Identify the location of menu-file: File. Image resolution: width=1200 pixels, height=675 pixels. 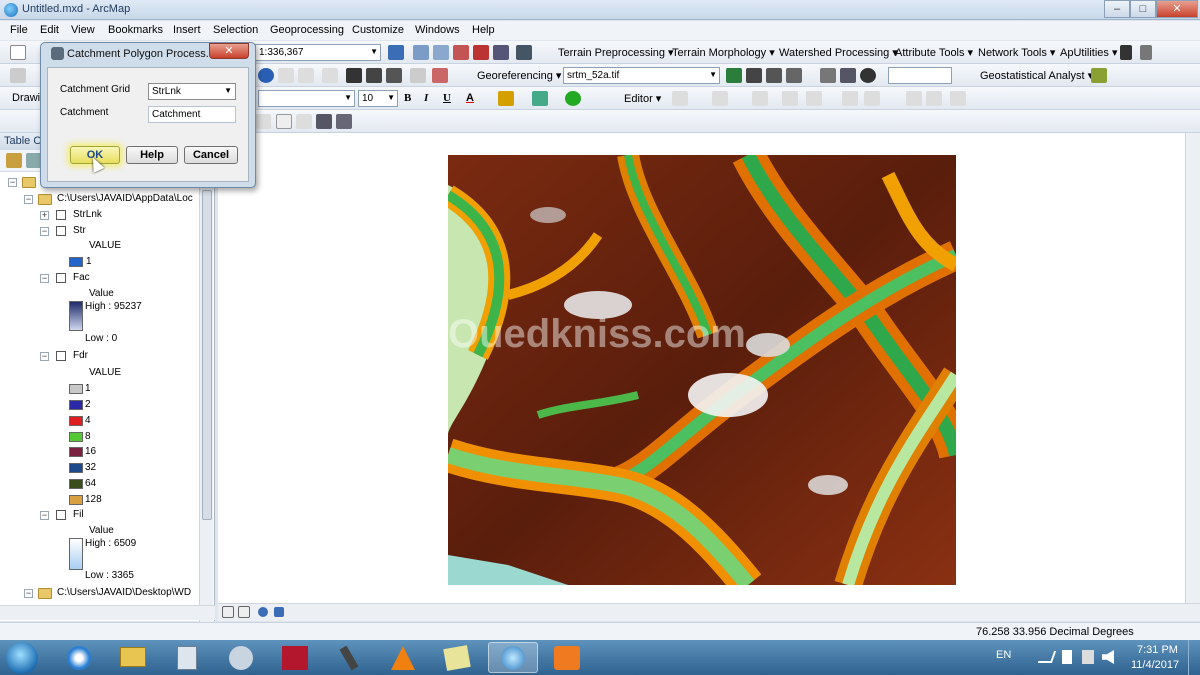
(19, 30).